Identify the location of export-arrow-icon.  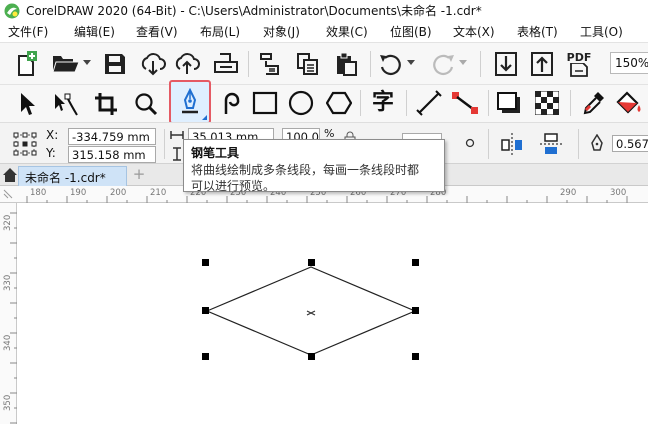
(542, 64).